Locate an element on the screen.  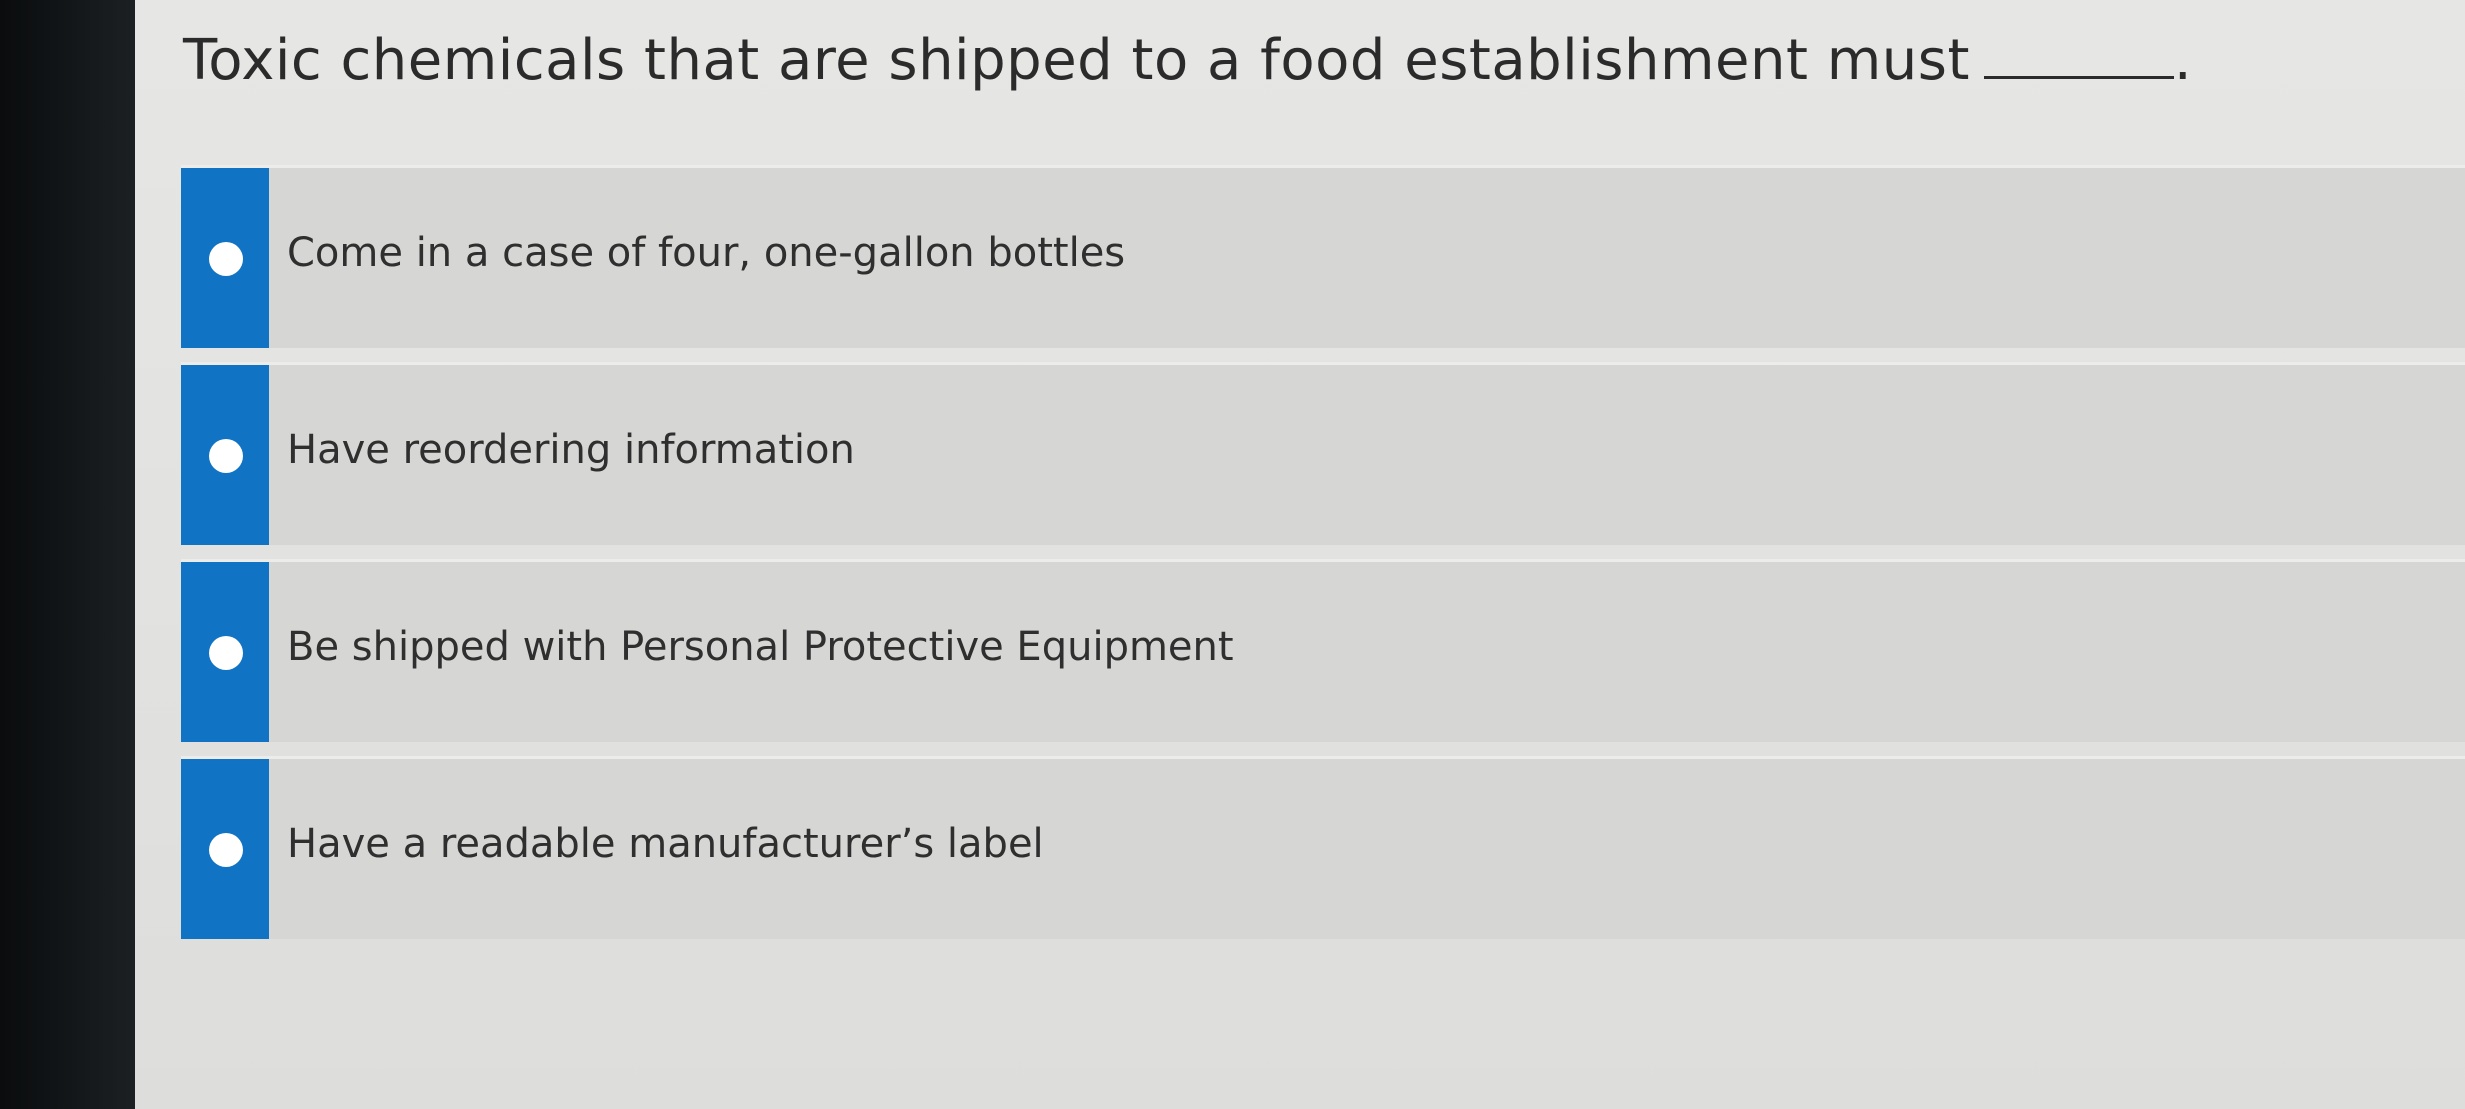
monitor-bezel is located at coordinates (67, 554).